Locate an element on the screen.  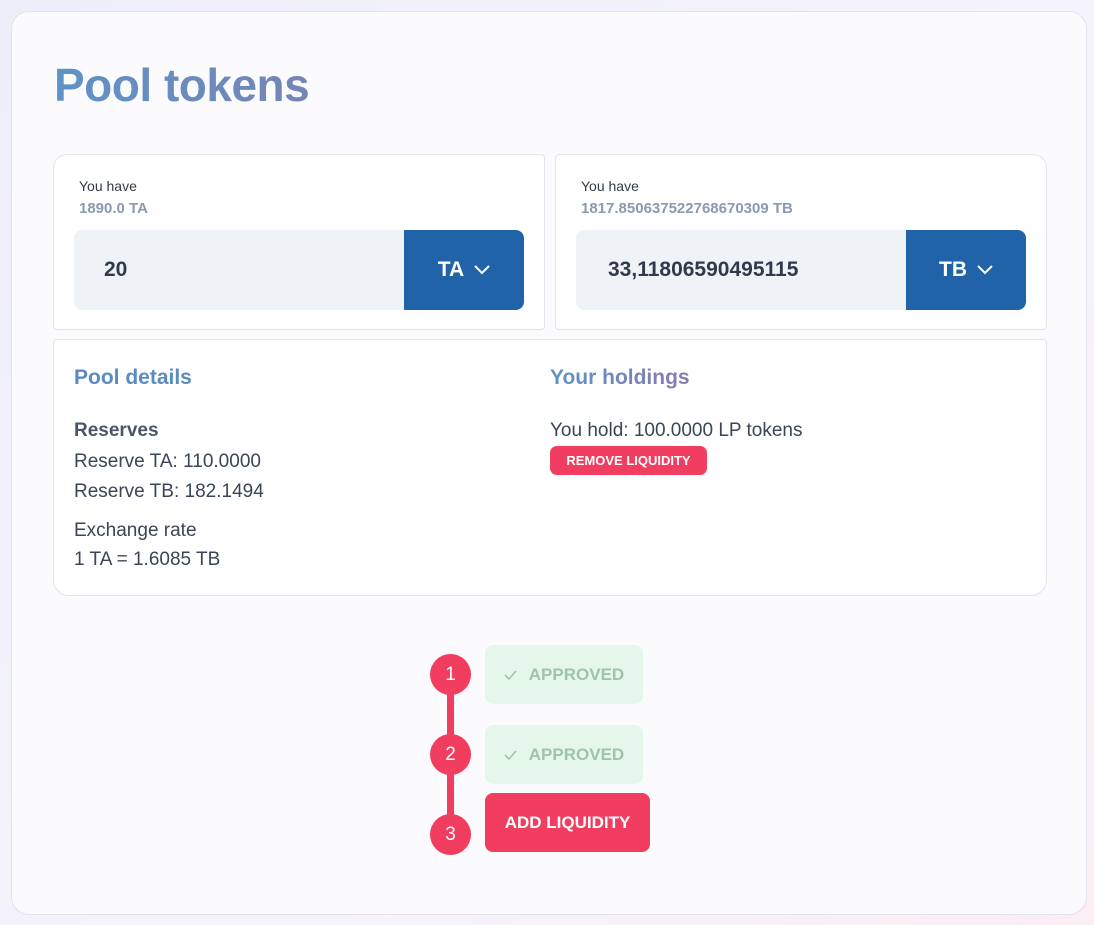
step-2-label: APPROVED is located at coordinates (576, 754).